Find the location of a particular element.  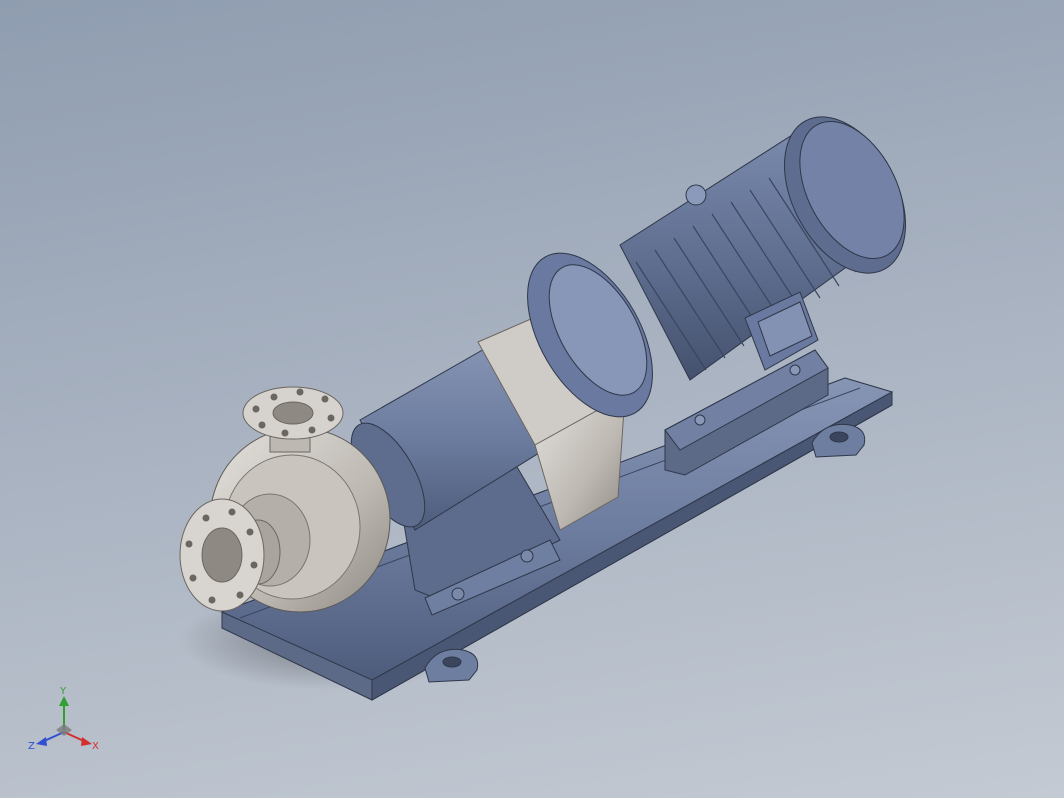

z-axis-arrow is located at coordinates (50, 738).